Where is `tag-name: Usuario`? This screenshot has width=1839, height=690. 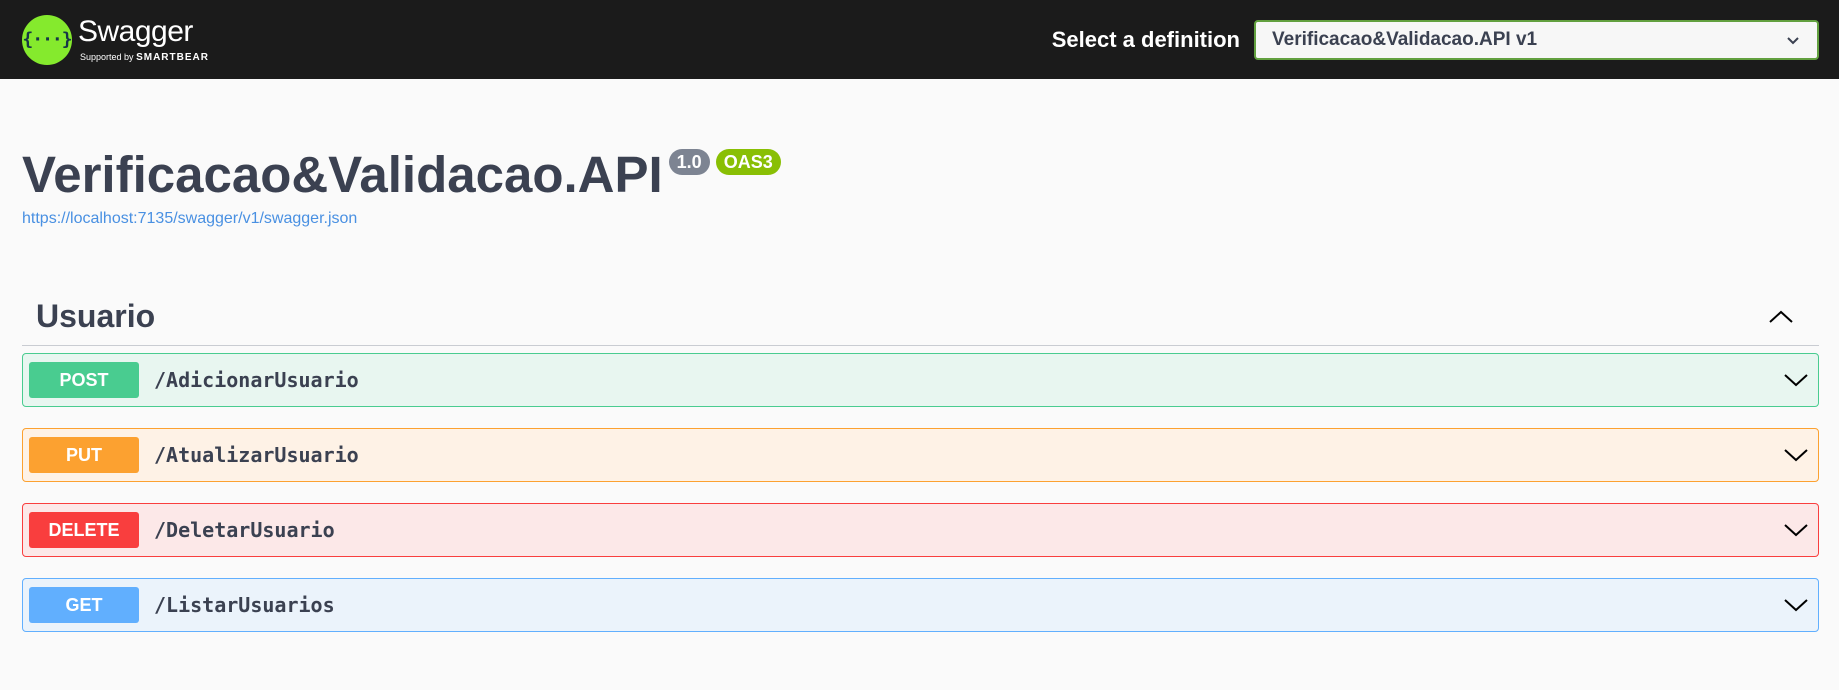 tag-name: Usuario is located at coordinates (96, 316).